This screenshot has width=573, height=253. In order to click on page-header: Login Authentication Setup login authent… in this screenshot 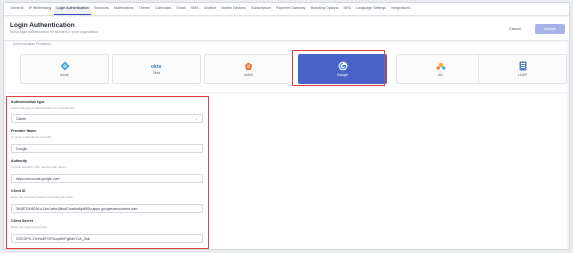, I will do `click(286, 29)`.